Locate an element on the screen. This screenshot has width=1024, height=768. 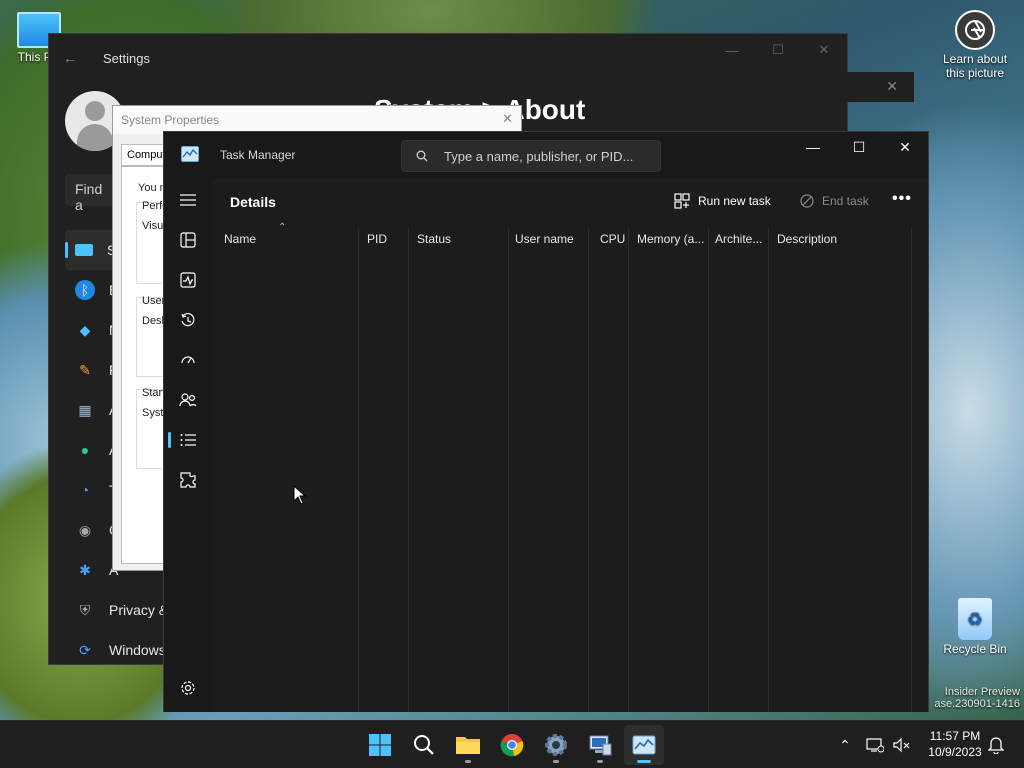
taskbar-system-properties is located at coordinates (600, 745).